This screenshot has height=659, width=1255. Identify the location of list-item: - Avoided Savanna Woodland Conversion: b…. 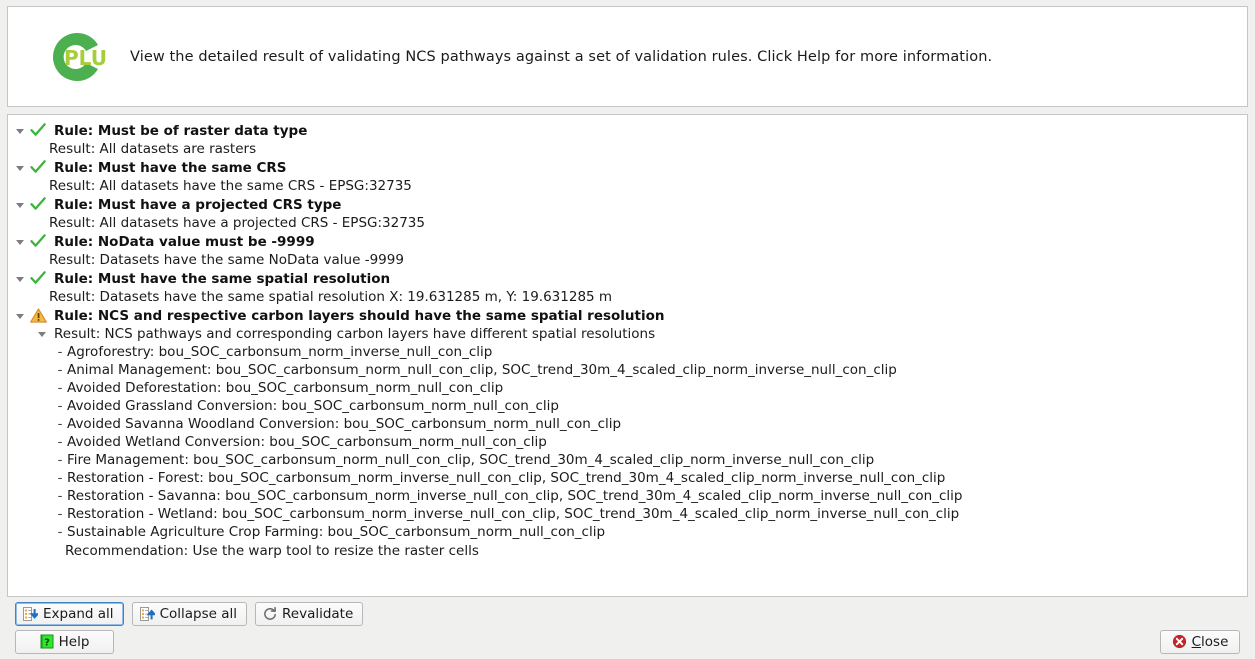
(627, 424).